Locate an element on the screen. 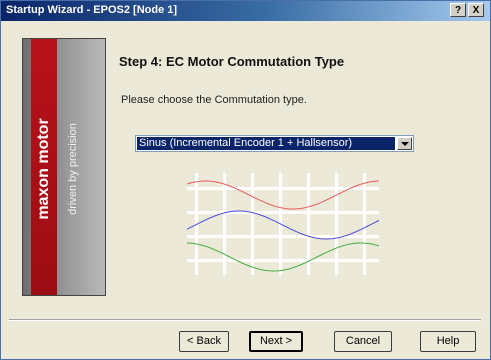  brand-logo-text: maxon motor is located at coordinates (43, 169).